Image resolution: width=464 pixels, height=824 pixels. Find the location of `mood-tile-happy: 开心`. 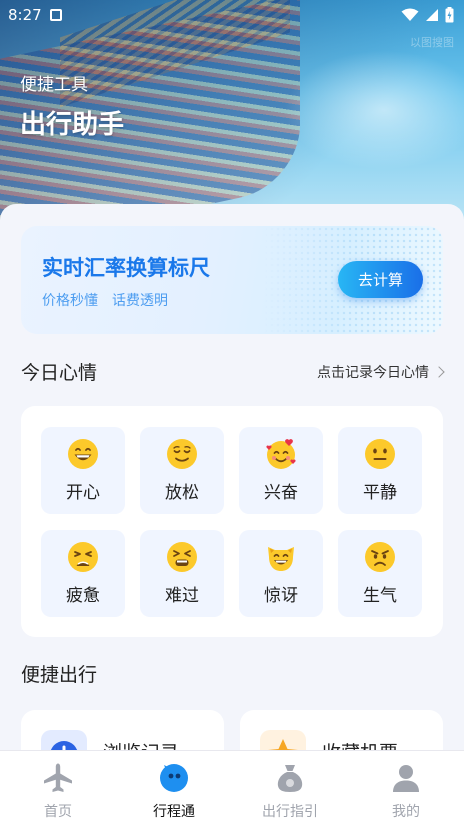

mood-tile-happy: 开心 is located at coordinates (83, 470).